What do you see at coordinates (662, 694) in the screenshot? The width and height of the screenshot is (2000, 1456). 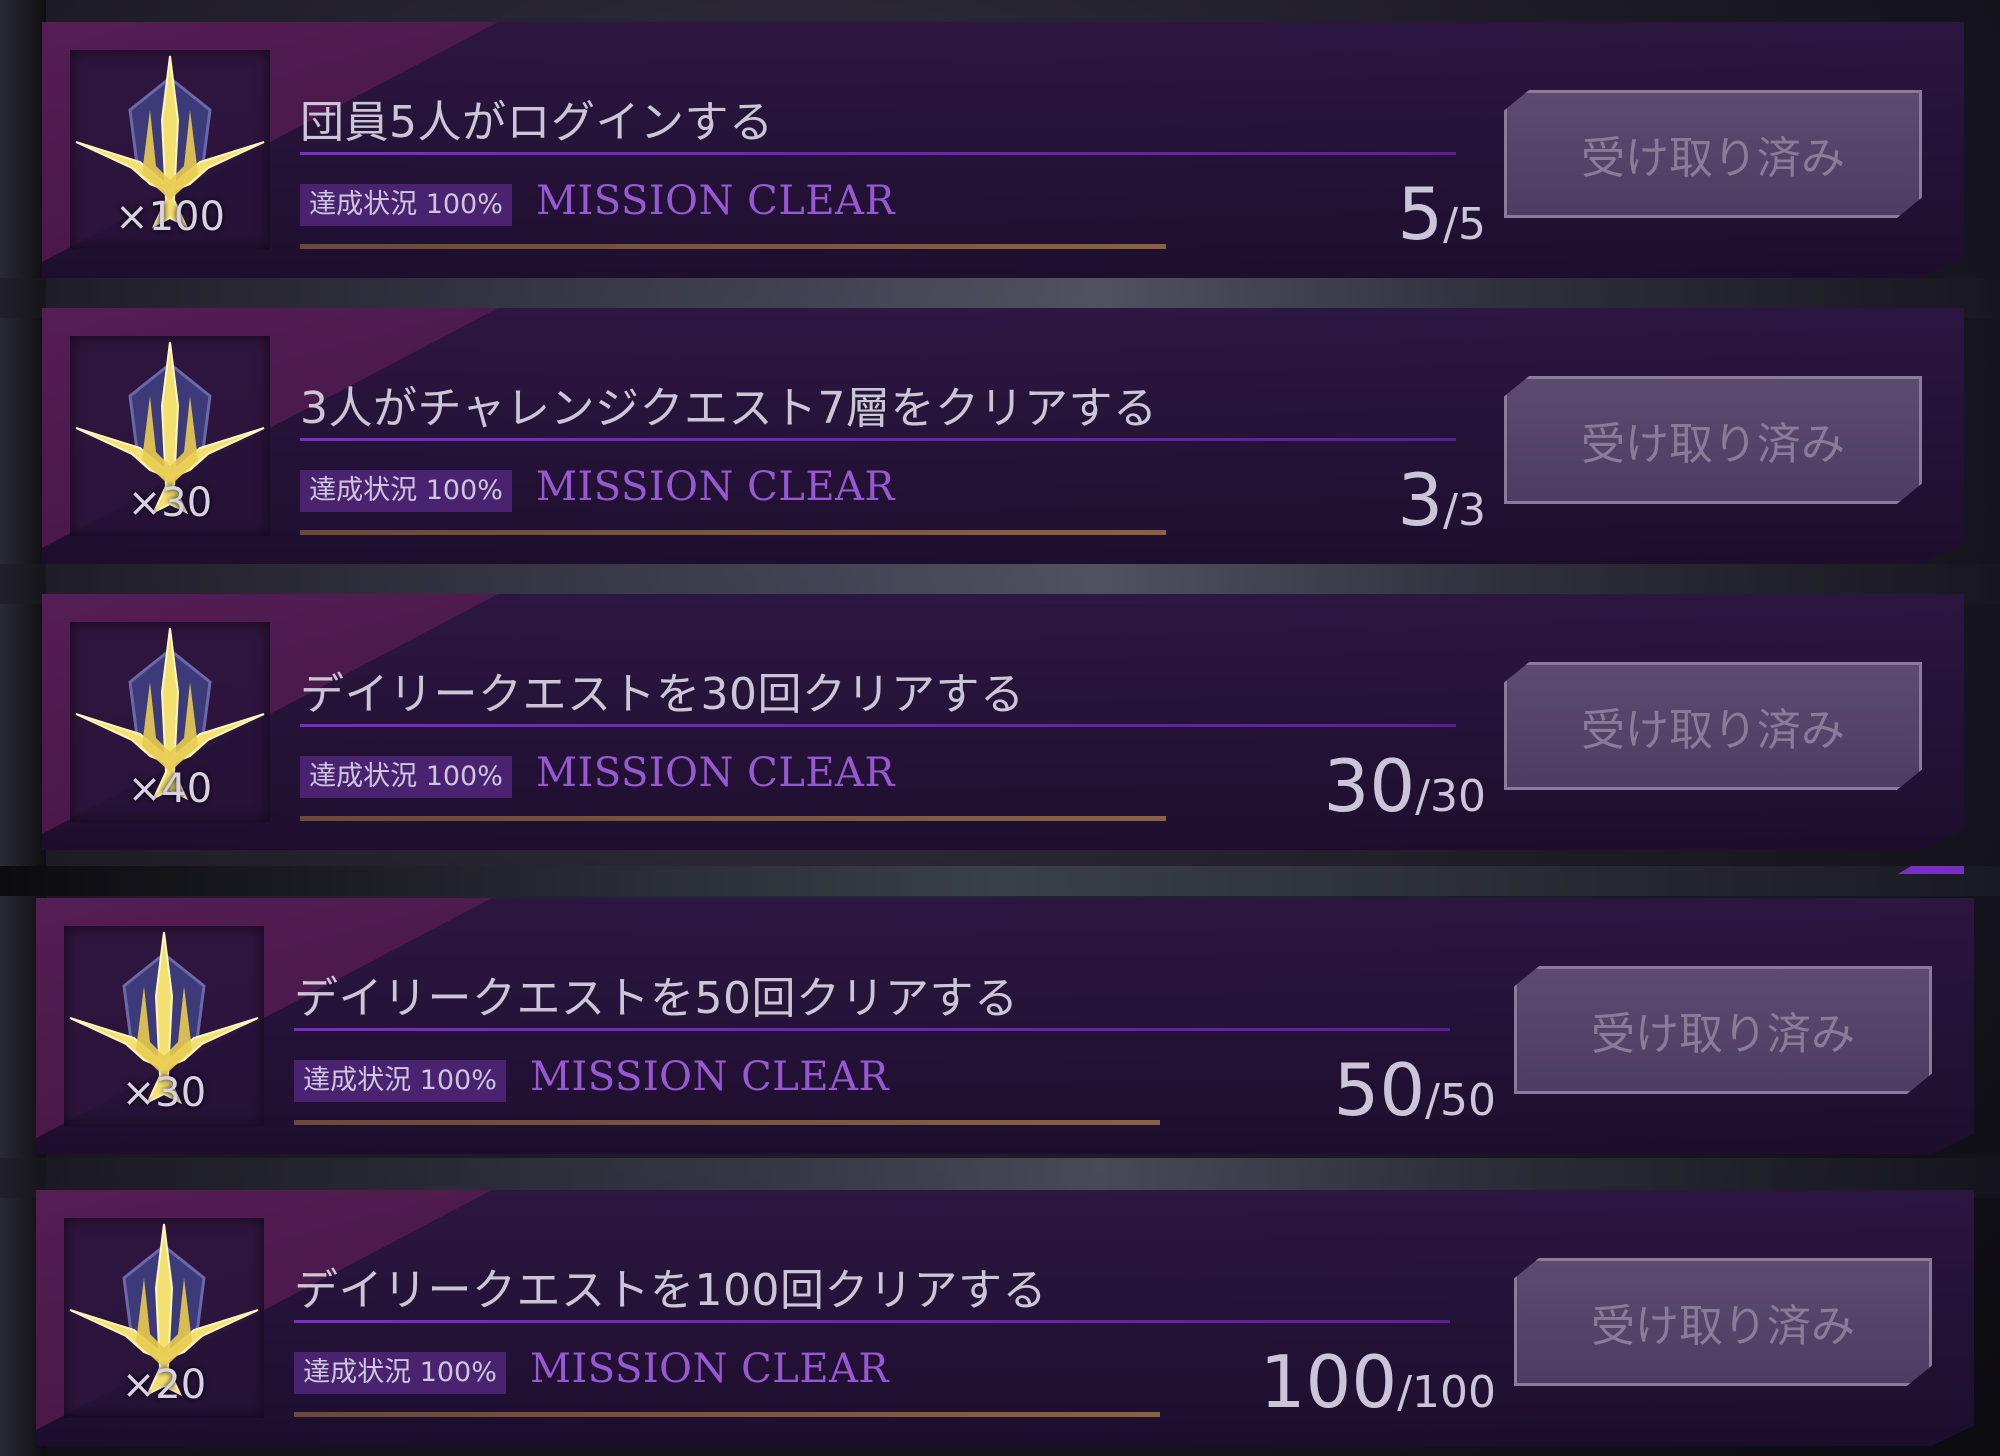 I see `mission-title: デイリークエストを30回クリアする` at bounding box center [662, 694].